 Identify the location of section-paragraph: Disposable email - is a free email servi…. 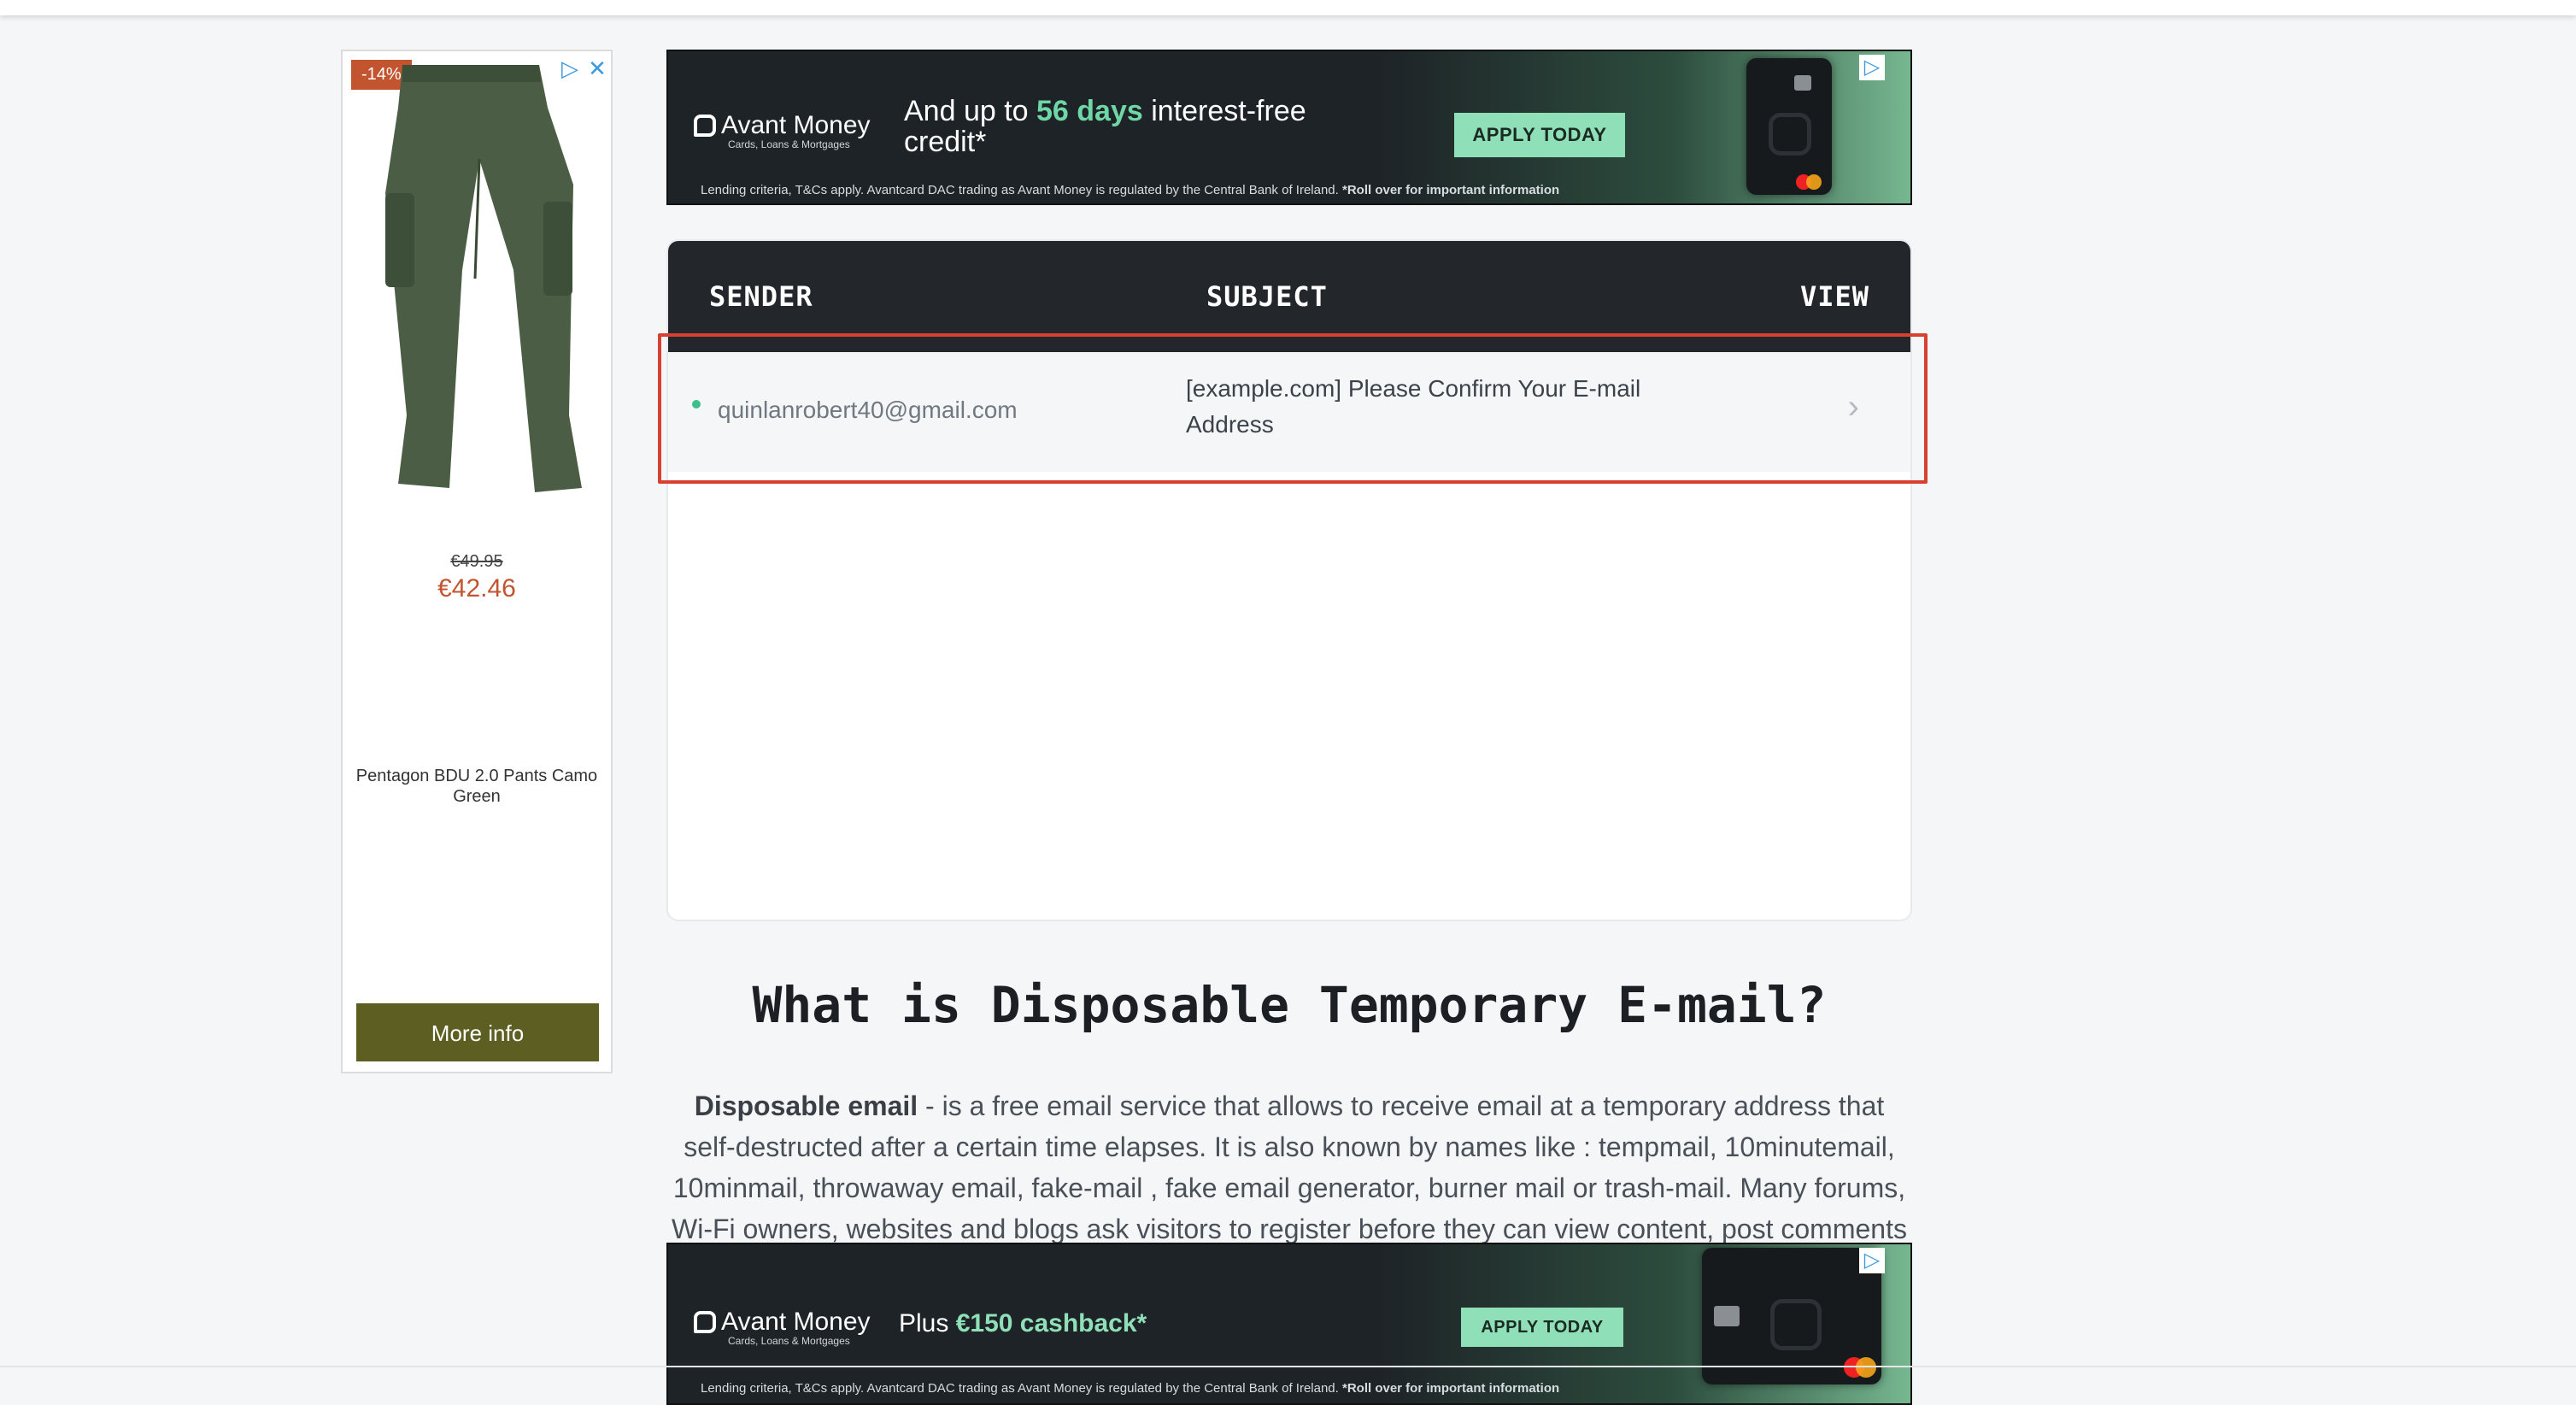
(1289, 1166).